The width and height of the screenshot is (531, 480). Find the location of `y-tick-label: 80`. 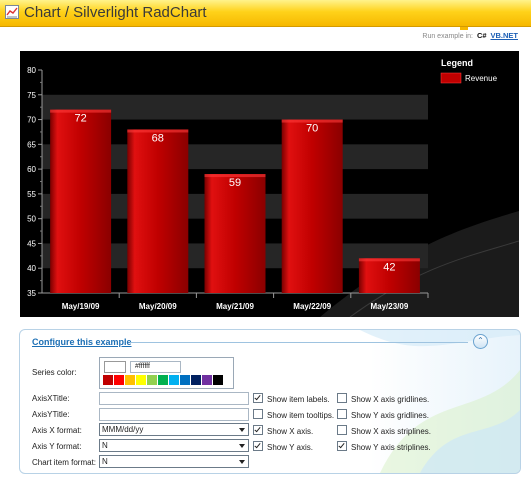

y-tick-label: 80 is located at coordinates (31, 70).